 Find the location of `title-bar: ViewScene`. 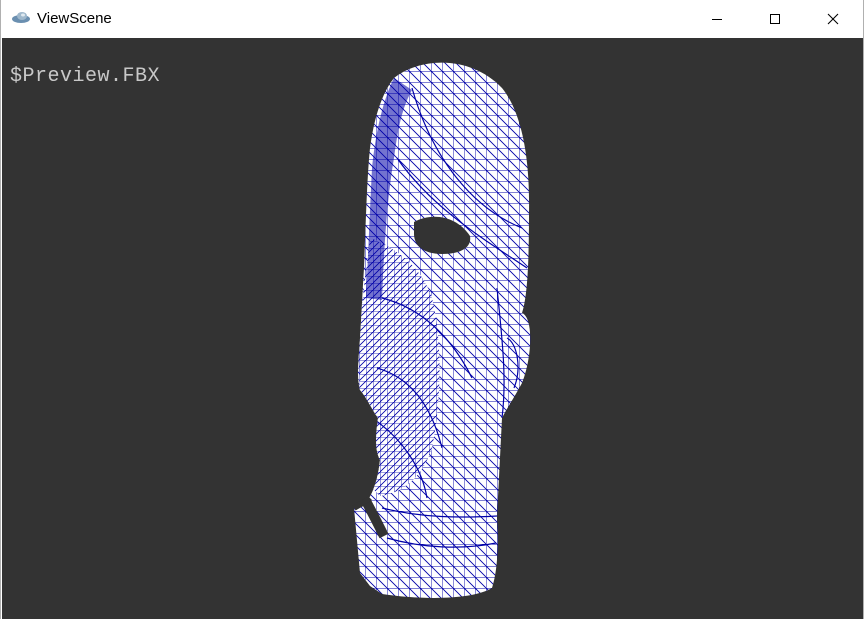

title-bar: ViewScene is located at coordinates (432, 19).